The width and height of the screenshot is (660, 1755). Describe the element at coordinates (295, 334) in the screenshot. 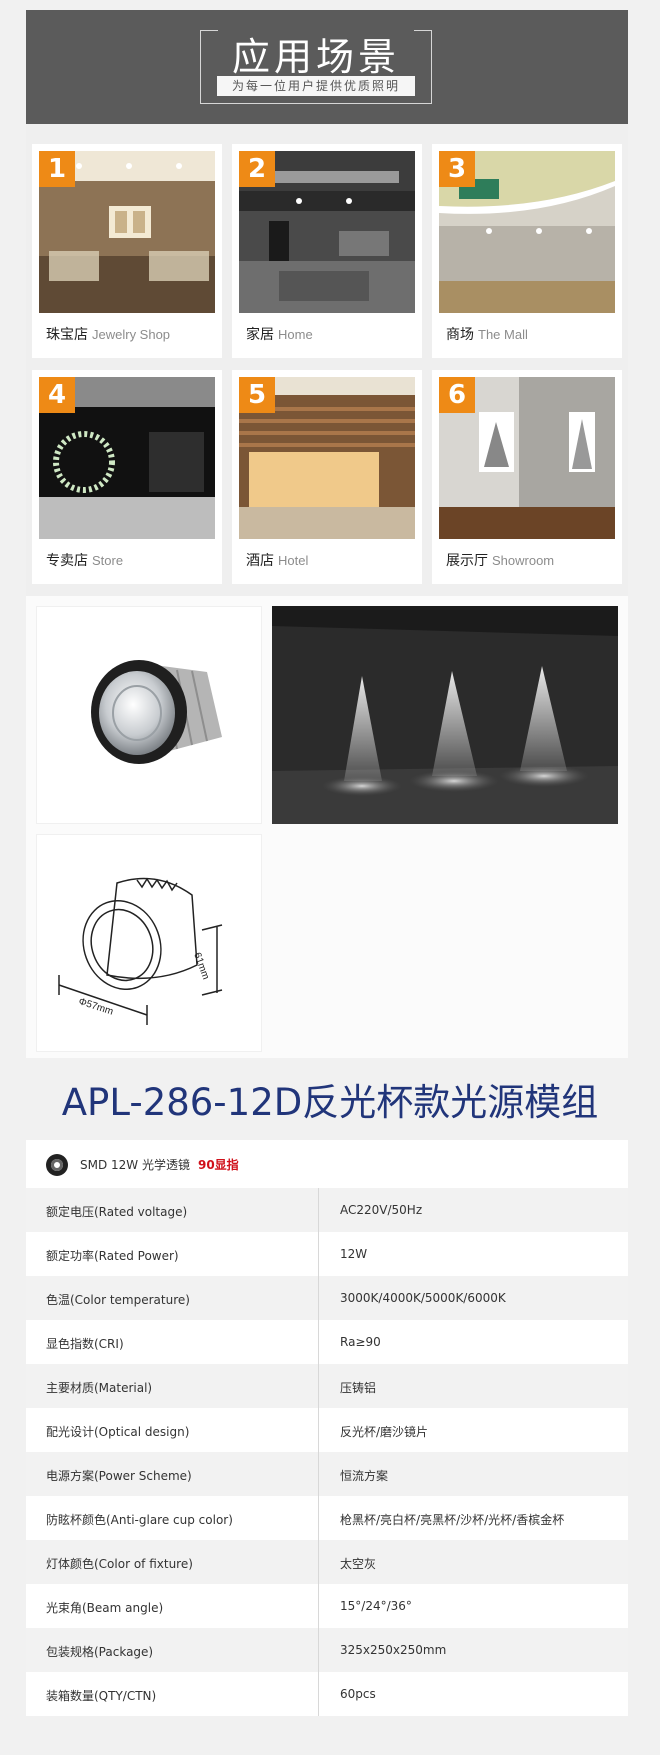

I see `scene-name-en: Home` at that location.